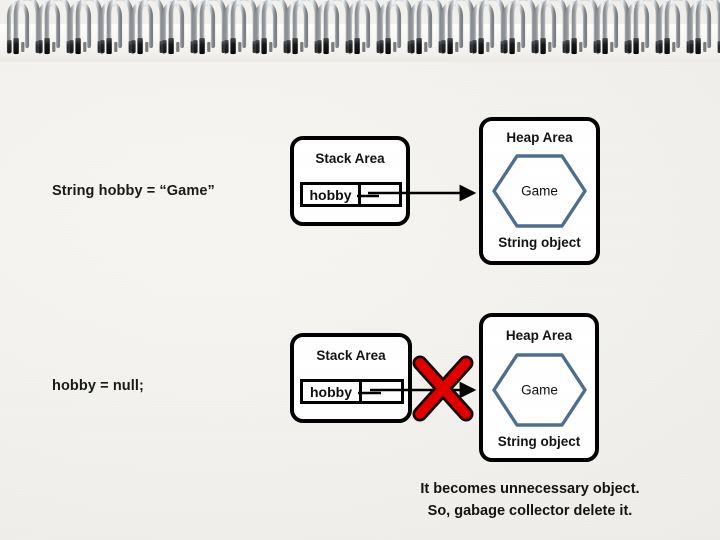 The height and width of the screenshot is (540, 720). I want to click on spiral-coils, so click(360, 31).